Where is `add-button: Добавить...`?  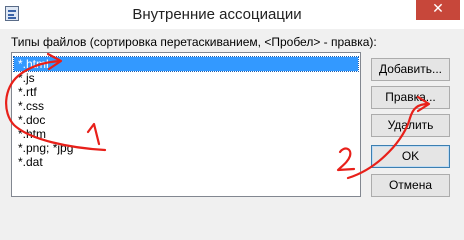 add-button: Добавить... is located at coordinates (410, 69).